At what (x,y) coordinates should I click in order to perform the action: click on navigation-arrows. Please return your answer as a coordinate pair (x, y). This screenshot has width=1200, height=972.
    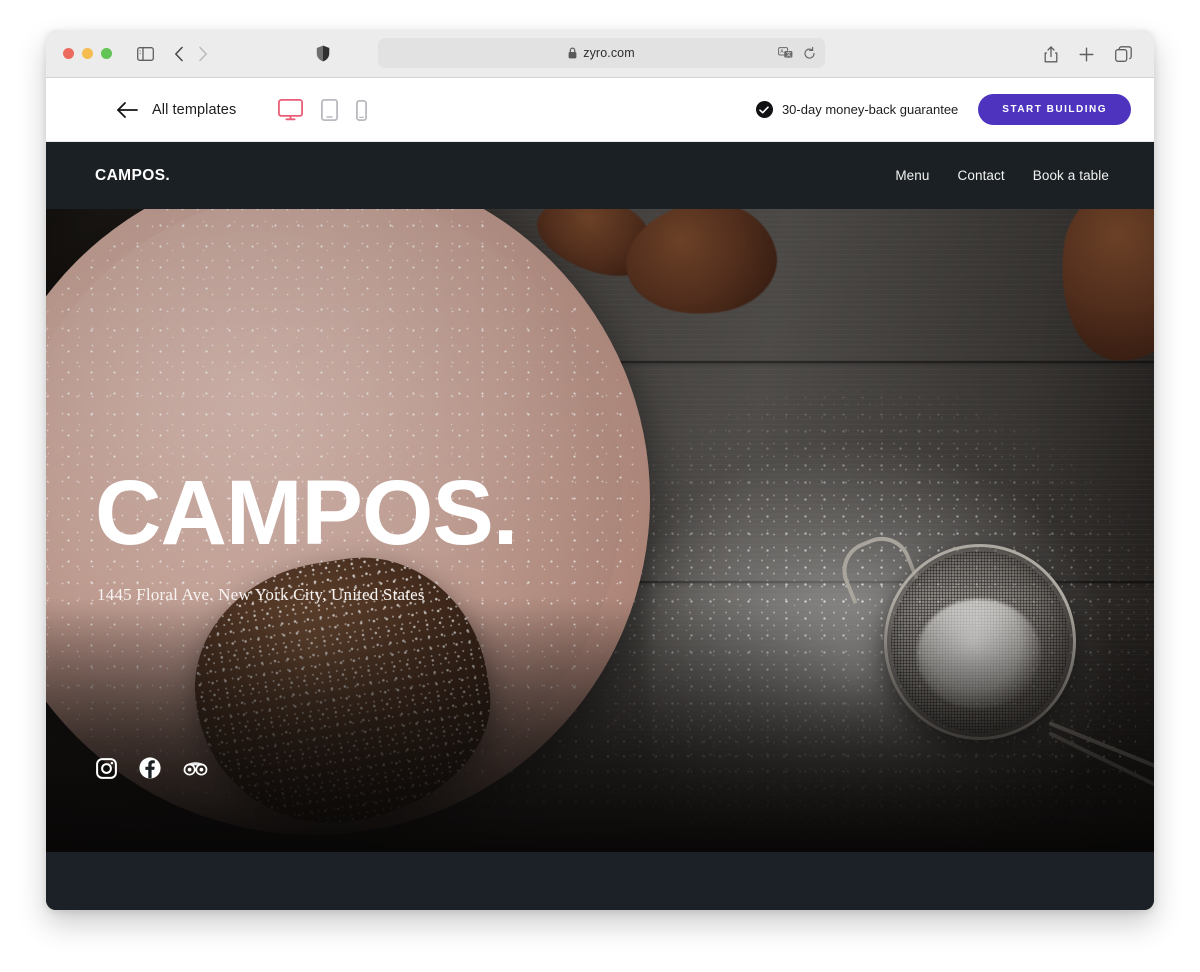
    Looking at the image, I should click on (191, 54).